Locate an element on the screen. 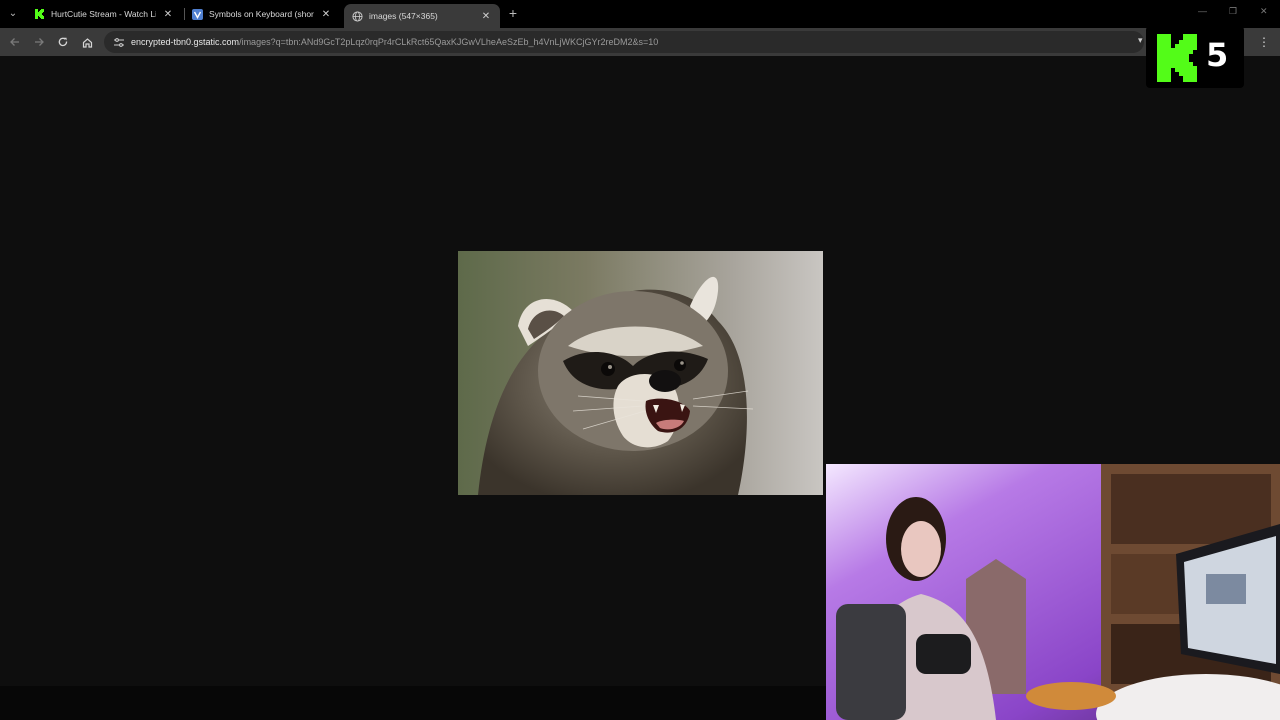  tab-symbols-on-keyboard: Symbols on Keyboard (shortcut ✕ is located at coordinates (262, 14).